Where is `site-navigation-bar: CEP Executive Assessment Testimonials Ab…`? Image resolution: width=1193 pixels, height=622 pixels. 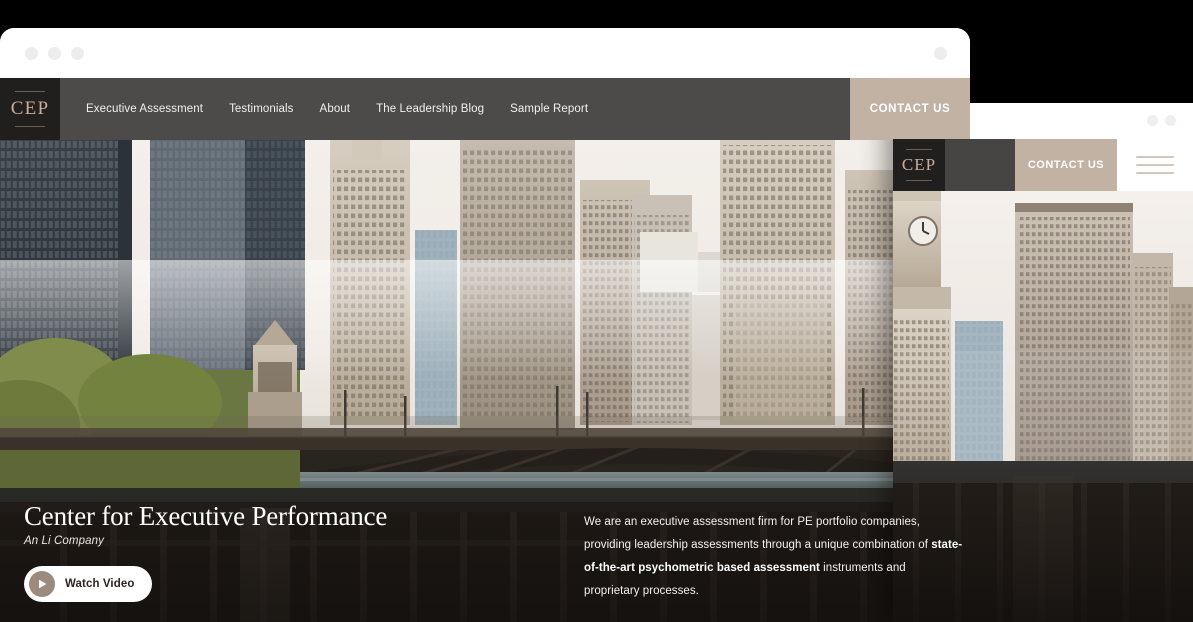
site-navigation-bar: CEP Executive Assessment Testimonials Ab… is located at coordinates (485, 109).